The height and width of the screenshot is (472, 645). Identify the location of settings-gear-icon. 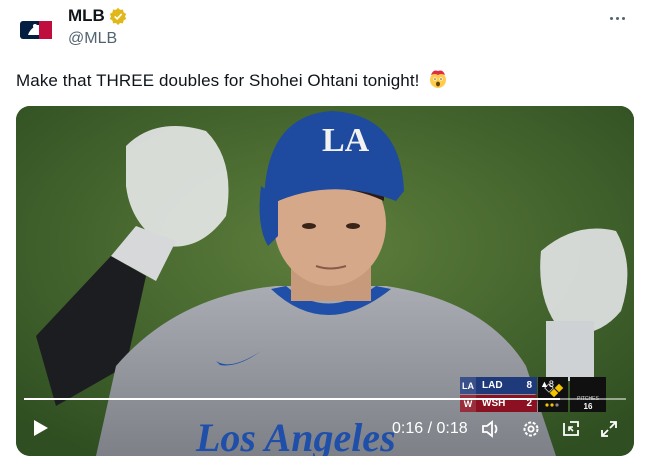
(531, 429).